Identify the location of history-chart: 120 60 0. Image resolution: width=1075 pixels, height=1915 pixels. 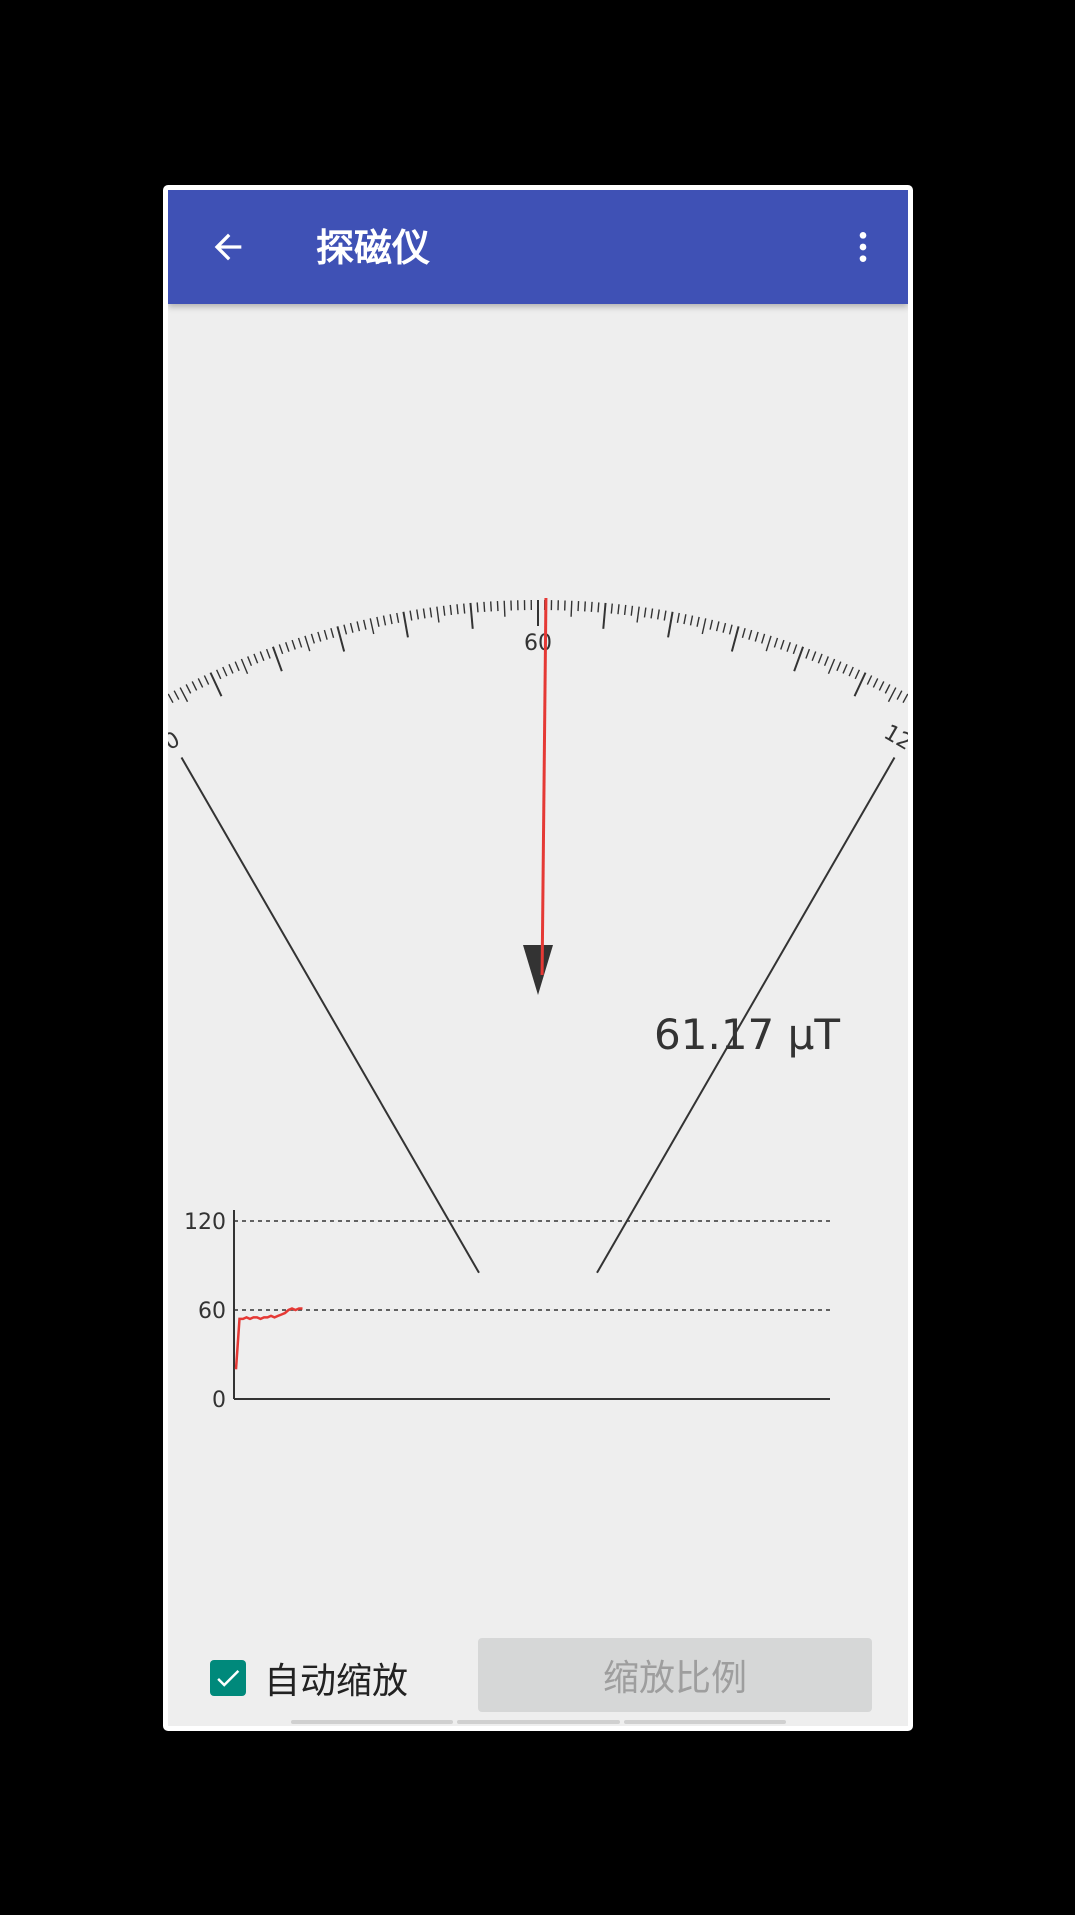
(507, 1310).